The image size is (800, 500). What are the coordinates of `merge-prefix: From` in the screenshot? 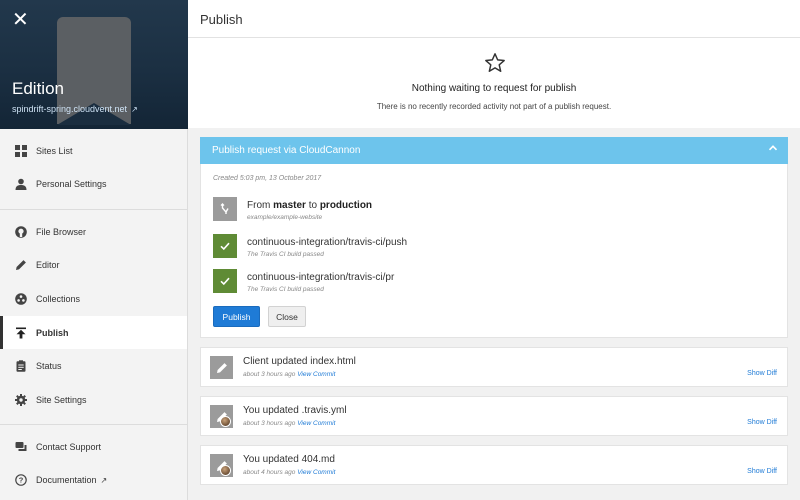 It's located at (260, 205).